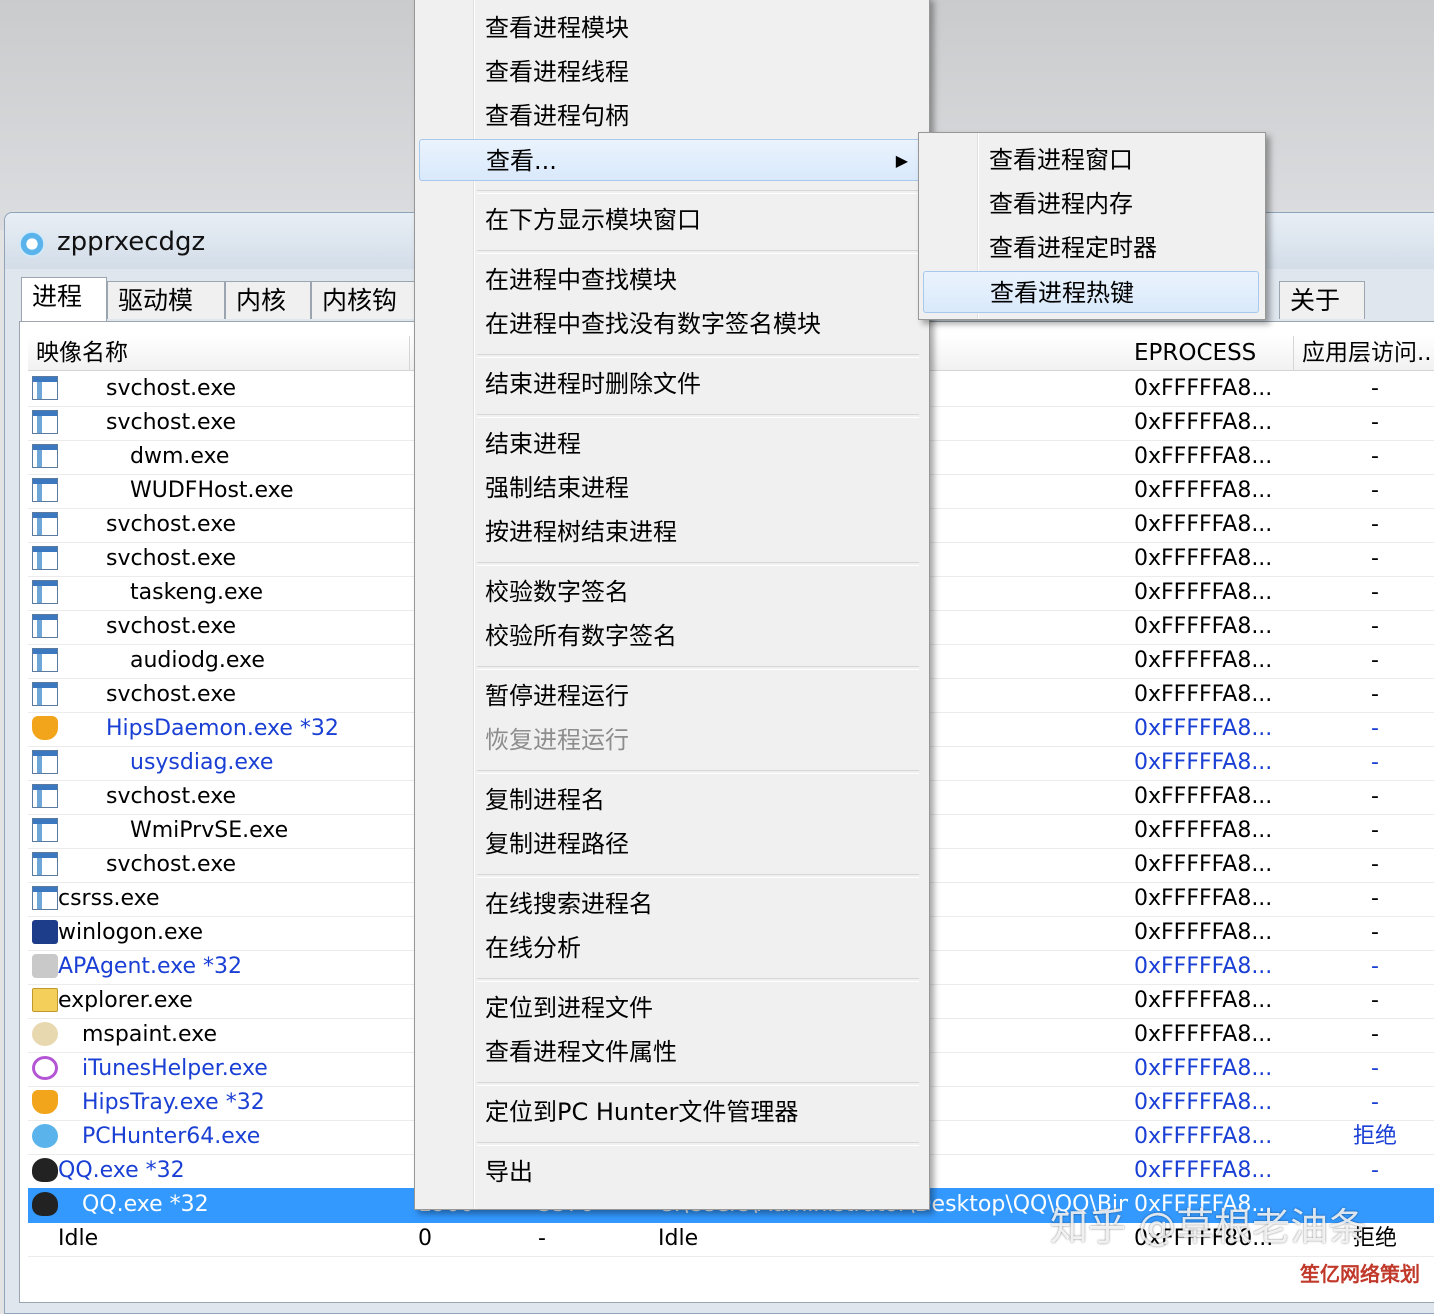 The height and width of the screenshot is (1314, 1434). Describe the element at coordinates (671, 280) in the screenshot. I see `menu-item: 在进程中查找模块` at that location.